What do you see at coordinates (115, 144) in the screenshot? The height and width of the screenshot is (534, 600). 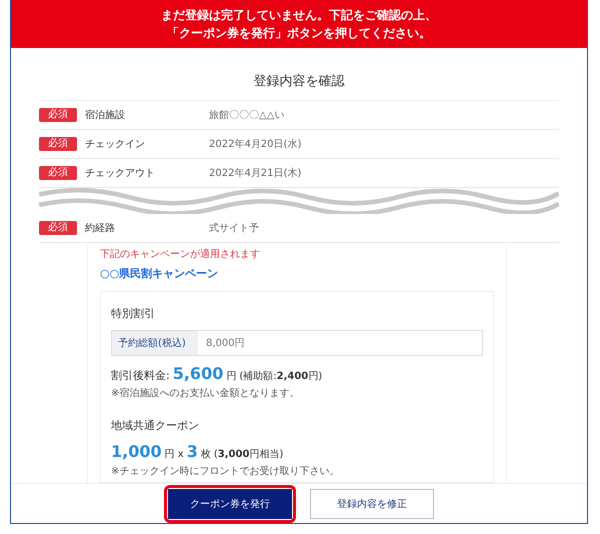 I see `field-label: チェックイン` at bounding box center [115, 144].